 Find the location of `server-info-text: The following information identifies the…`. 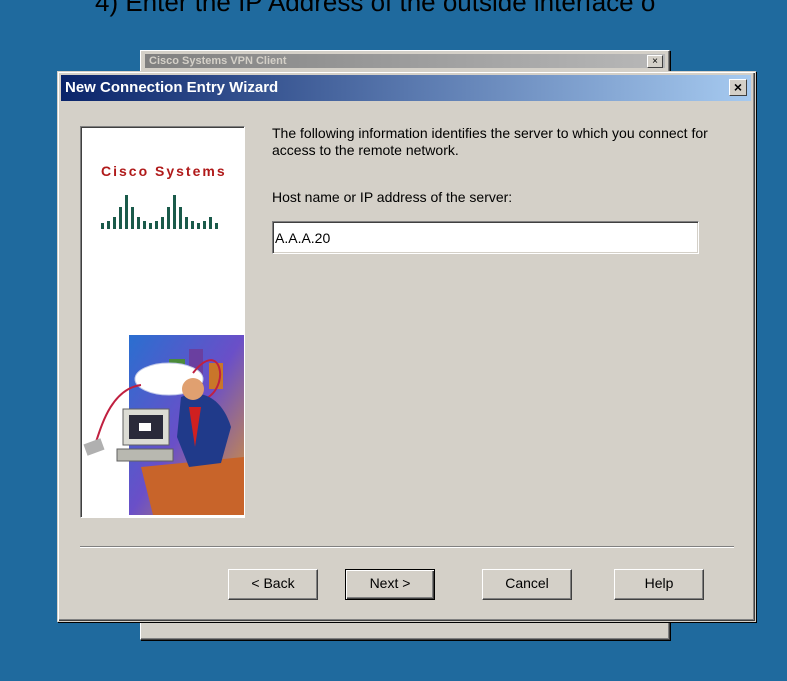

server-info-text: The following information identifies the… is located at coordinates (490, 141).